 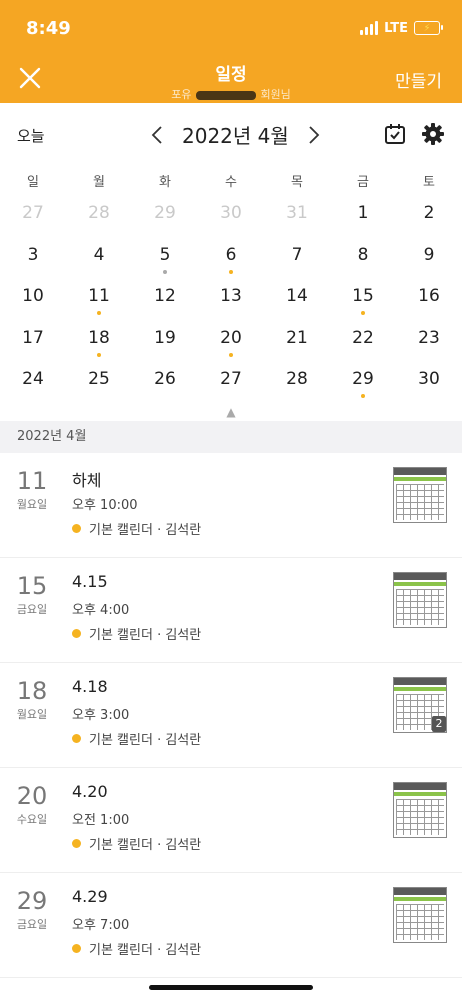 I want to click on day-cell: 19, so click(x=165, y=341).